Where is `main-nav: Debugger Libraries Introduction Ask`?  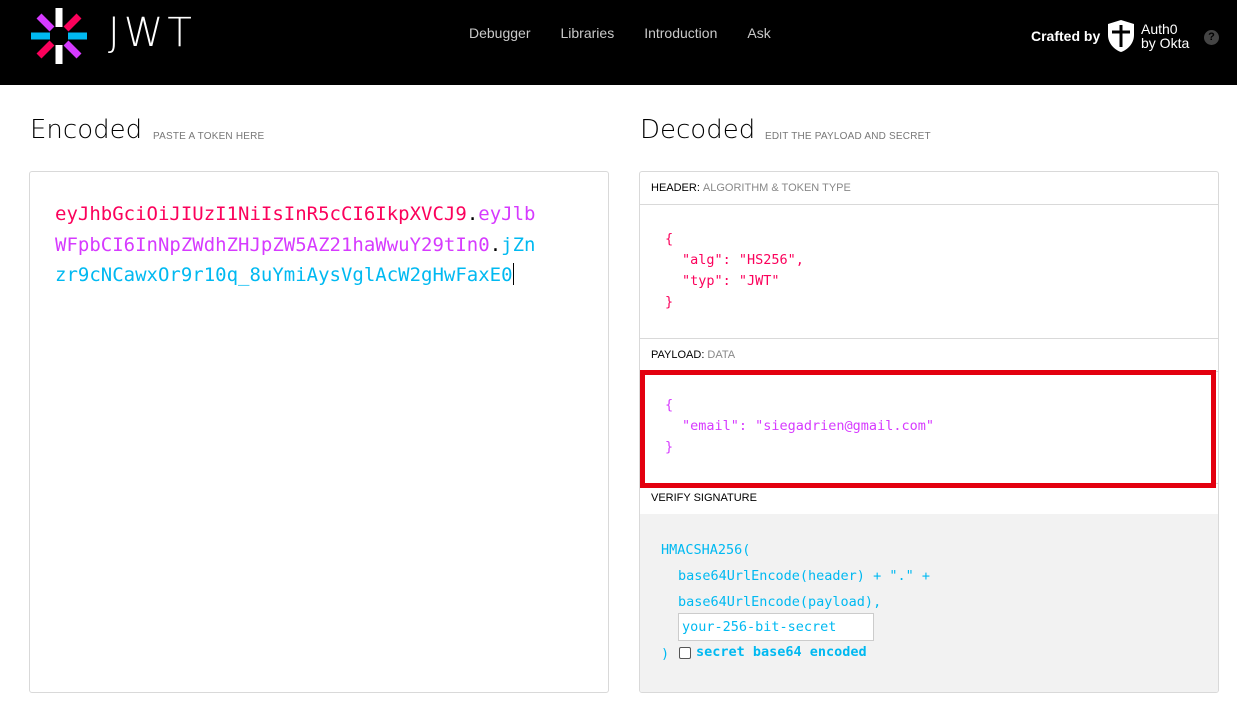 main-nav: Debugger Libraries Introduction Ask is located at coordinates (635, 33).